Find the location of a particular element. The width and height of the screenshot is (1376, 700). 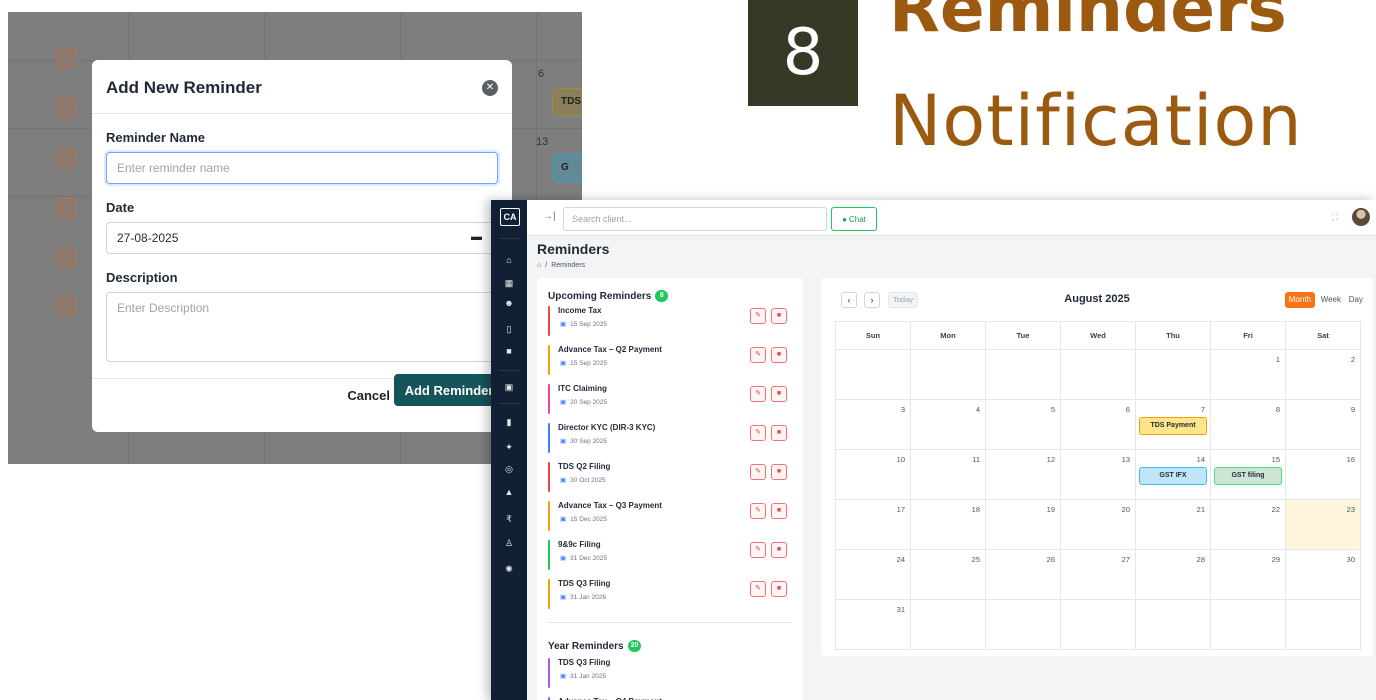

settings-icon: ✺ is located at coordinates (509, 569).